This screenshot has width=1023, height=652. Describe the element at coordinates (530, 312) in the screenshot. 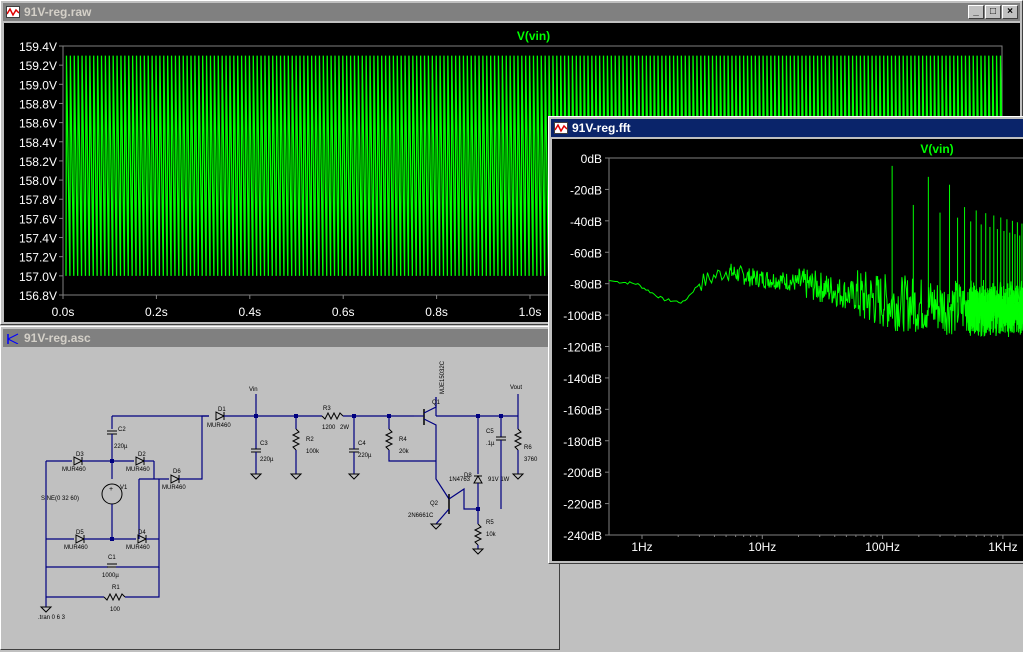

I see `x-tick-label: 1.0s` at that location.